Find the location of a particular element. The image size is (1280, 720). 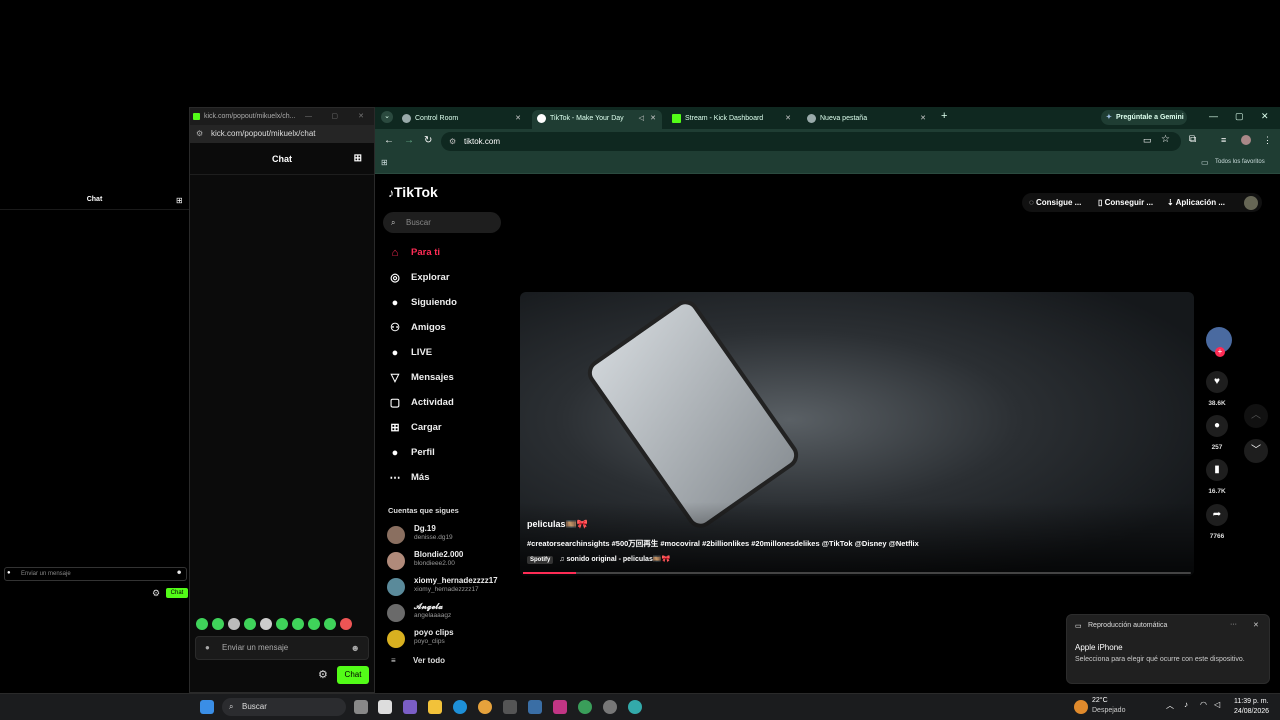

edge-icon is located at coordinates (460, 707).